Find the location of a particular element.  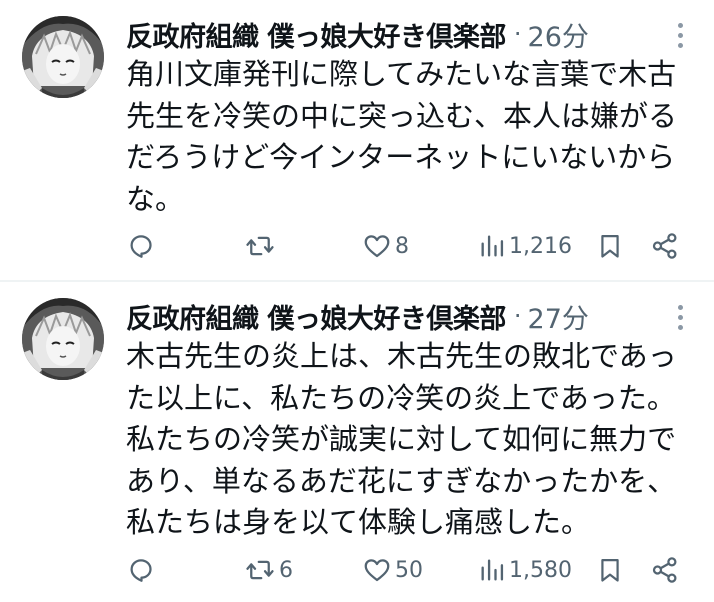

tweet-text-line: 私たちの冷笑が誠実に対して如何に無力で is located at coordinates (401, 439).